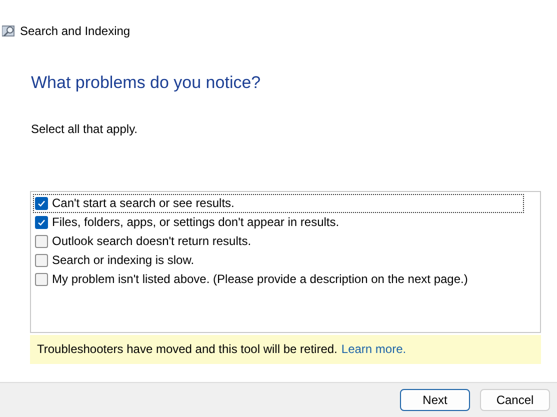  What do you see at coordinates (278, 260) in the screenshot?
I see `problem-checkbox: Search or indexing is slow.` at bounding box center [278, 260].